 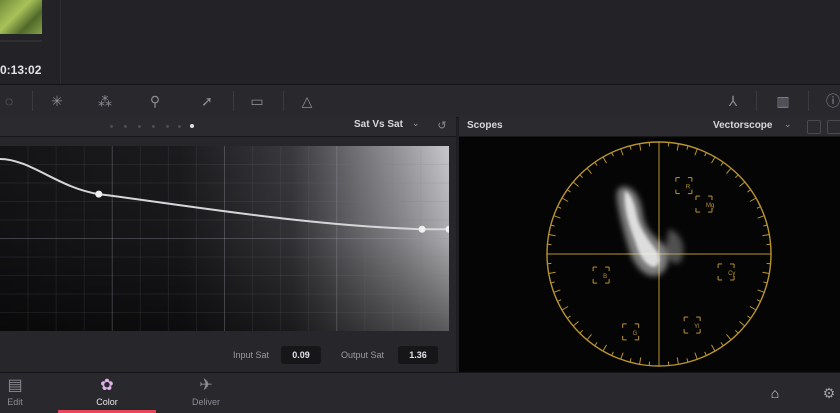 What do you see at coordinates (635, 334) in the screenshot?
I see `target-label: G` at bounding box center [635, 334].